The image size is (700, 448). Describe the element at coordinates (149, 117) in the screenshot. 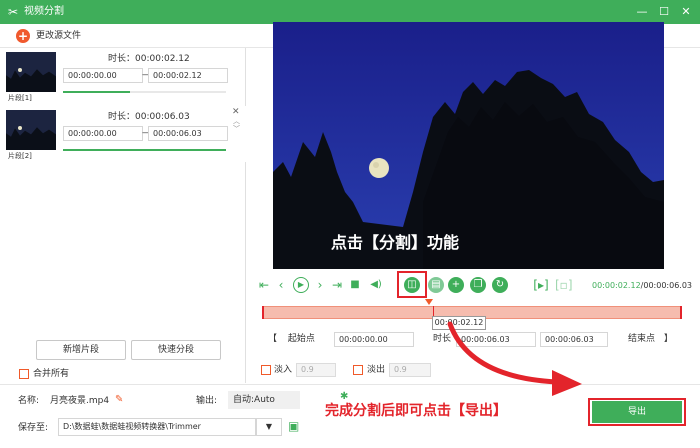

I see `segment-duration: 时长：00:00:06.03` at that location.